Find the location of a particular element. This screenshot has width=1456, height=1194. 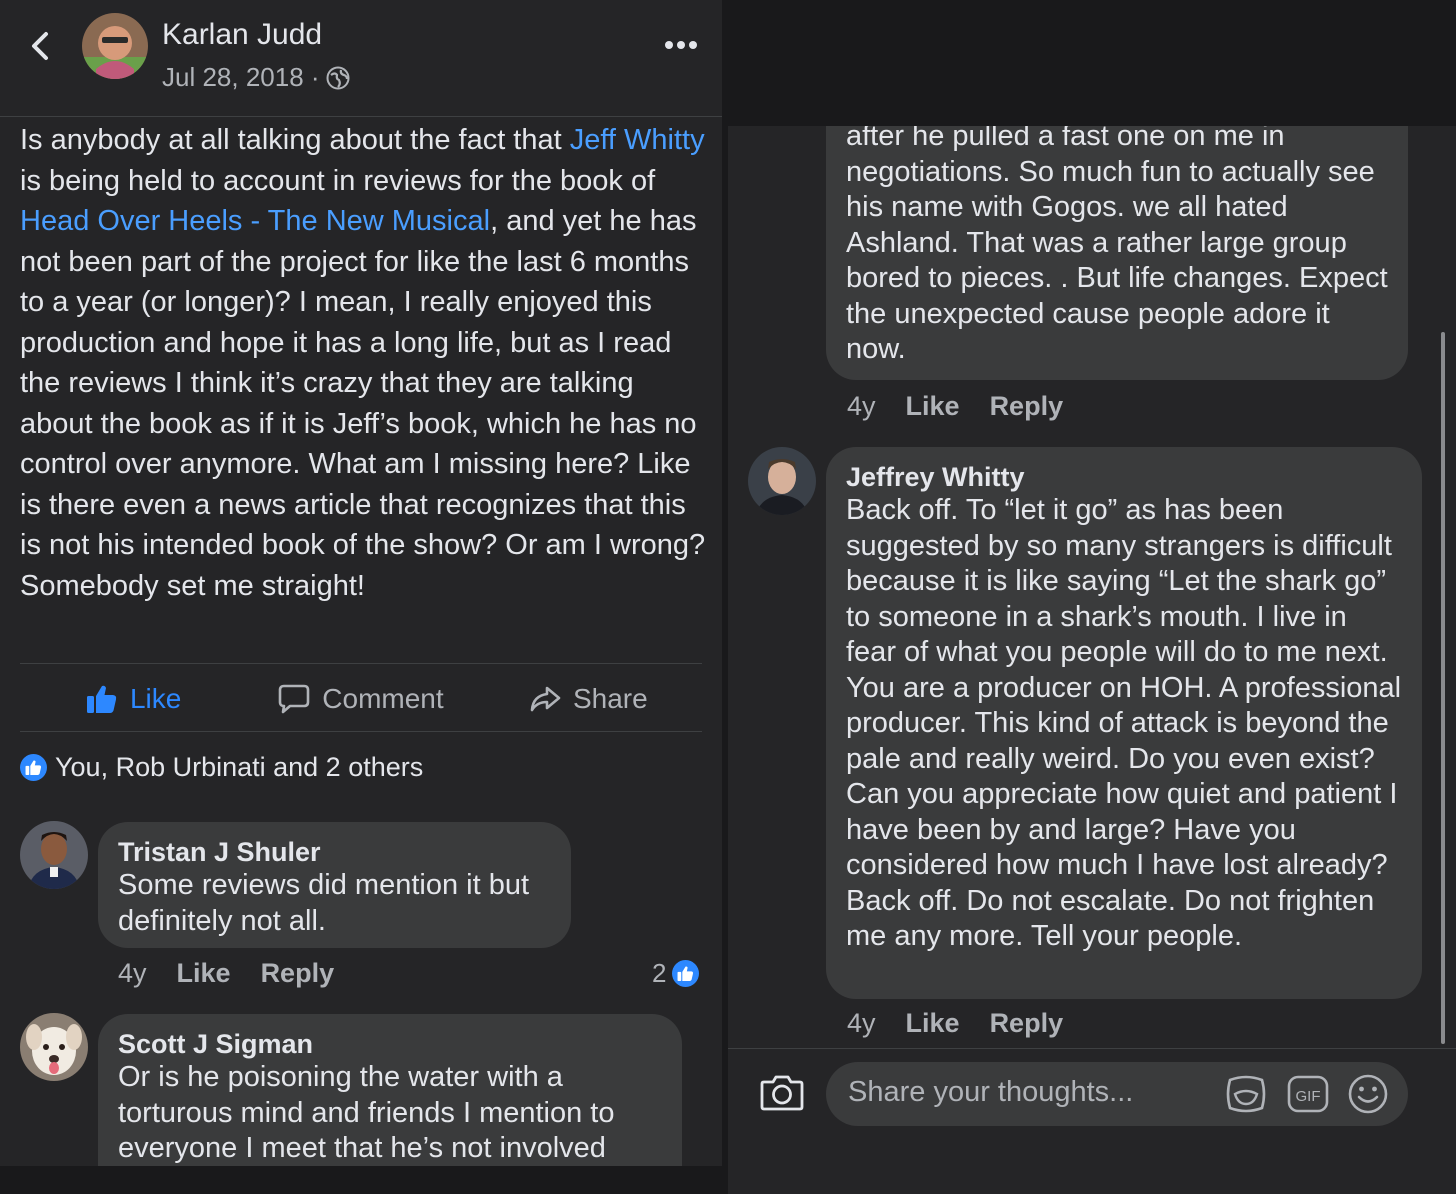

post-author-name: Karlan Judd is located at coordinates (242, 35).